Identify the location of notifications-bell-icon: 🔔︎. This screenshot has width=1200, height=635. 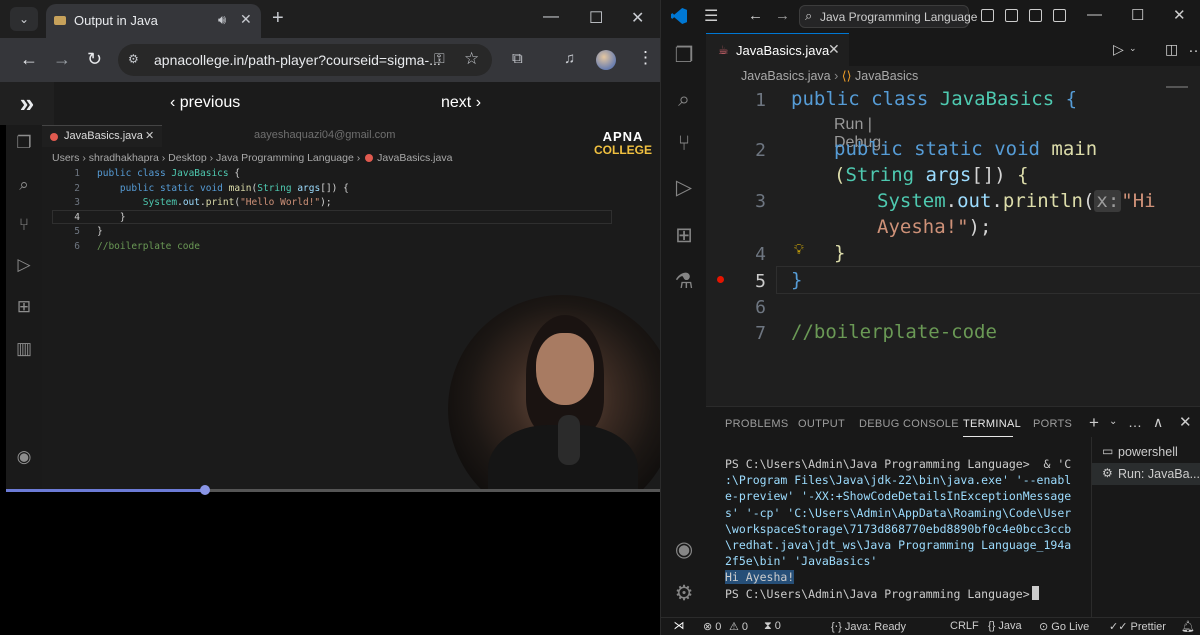
(1188, 626).